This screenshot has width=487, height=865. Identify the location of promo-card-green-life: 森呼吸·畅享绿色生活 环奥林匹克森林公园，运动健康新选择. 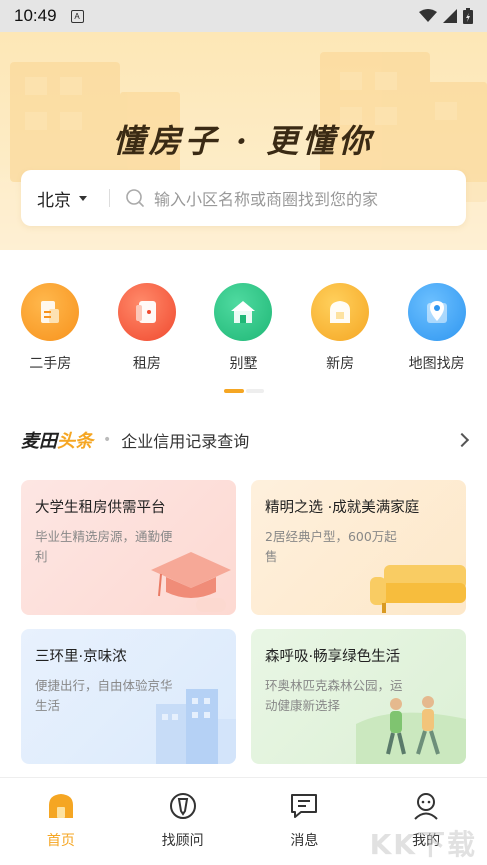
(358, 696).